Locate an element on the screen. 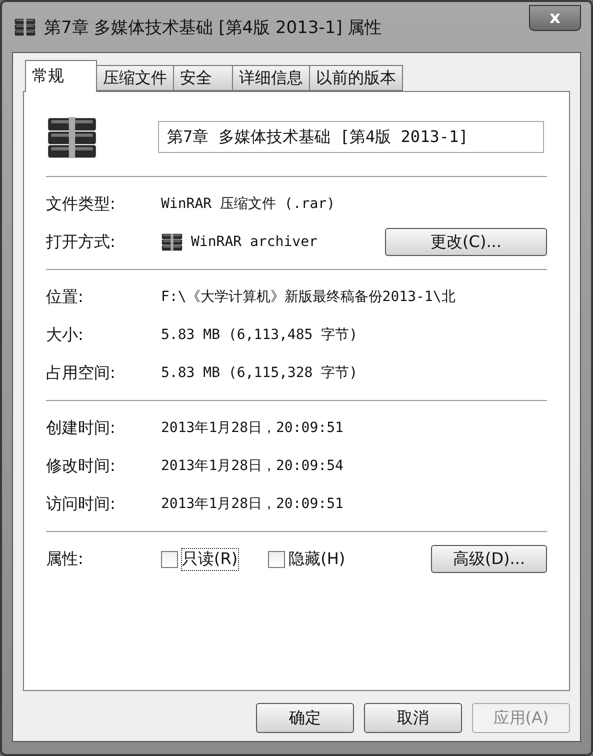 The width and height of the screenshot is (593, 756). dialog-button: 确定 is located at coordinates (305, 718).